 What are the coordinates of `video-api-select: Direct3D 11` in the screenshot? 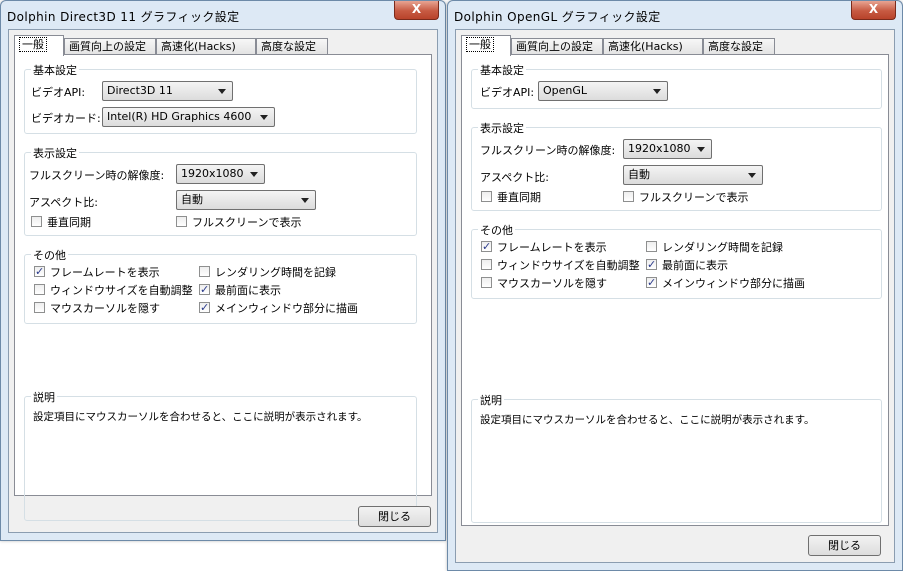 It's located at (167, 91).